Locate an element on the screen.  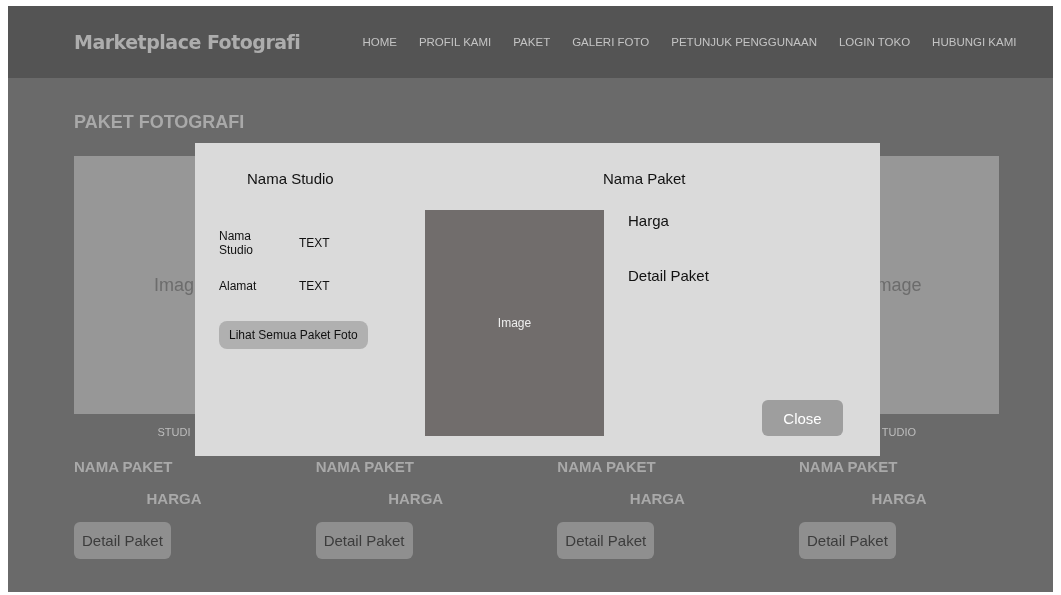
nav-link: HOME is located at coordinates (379, 42).